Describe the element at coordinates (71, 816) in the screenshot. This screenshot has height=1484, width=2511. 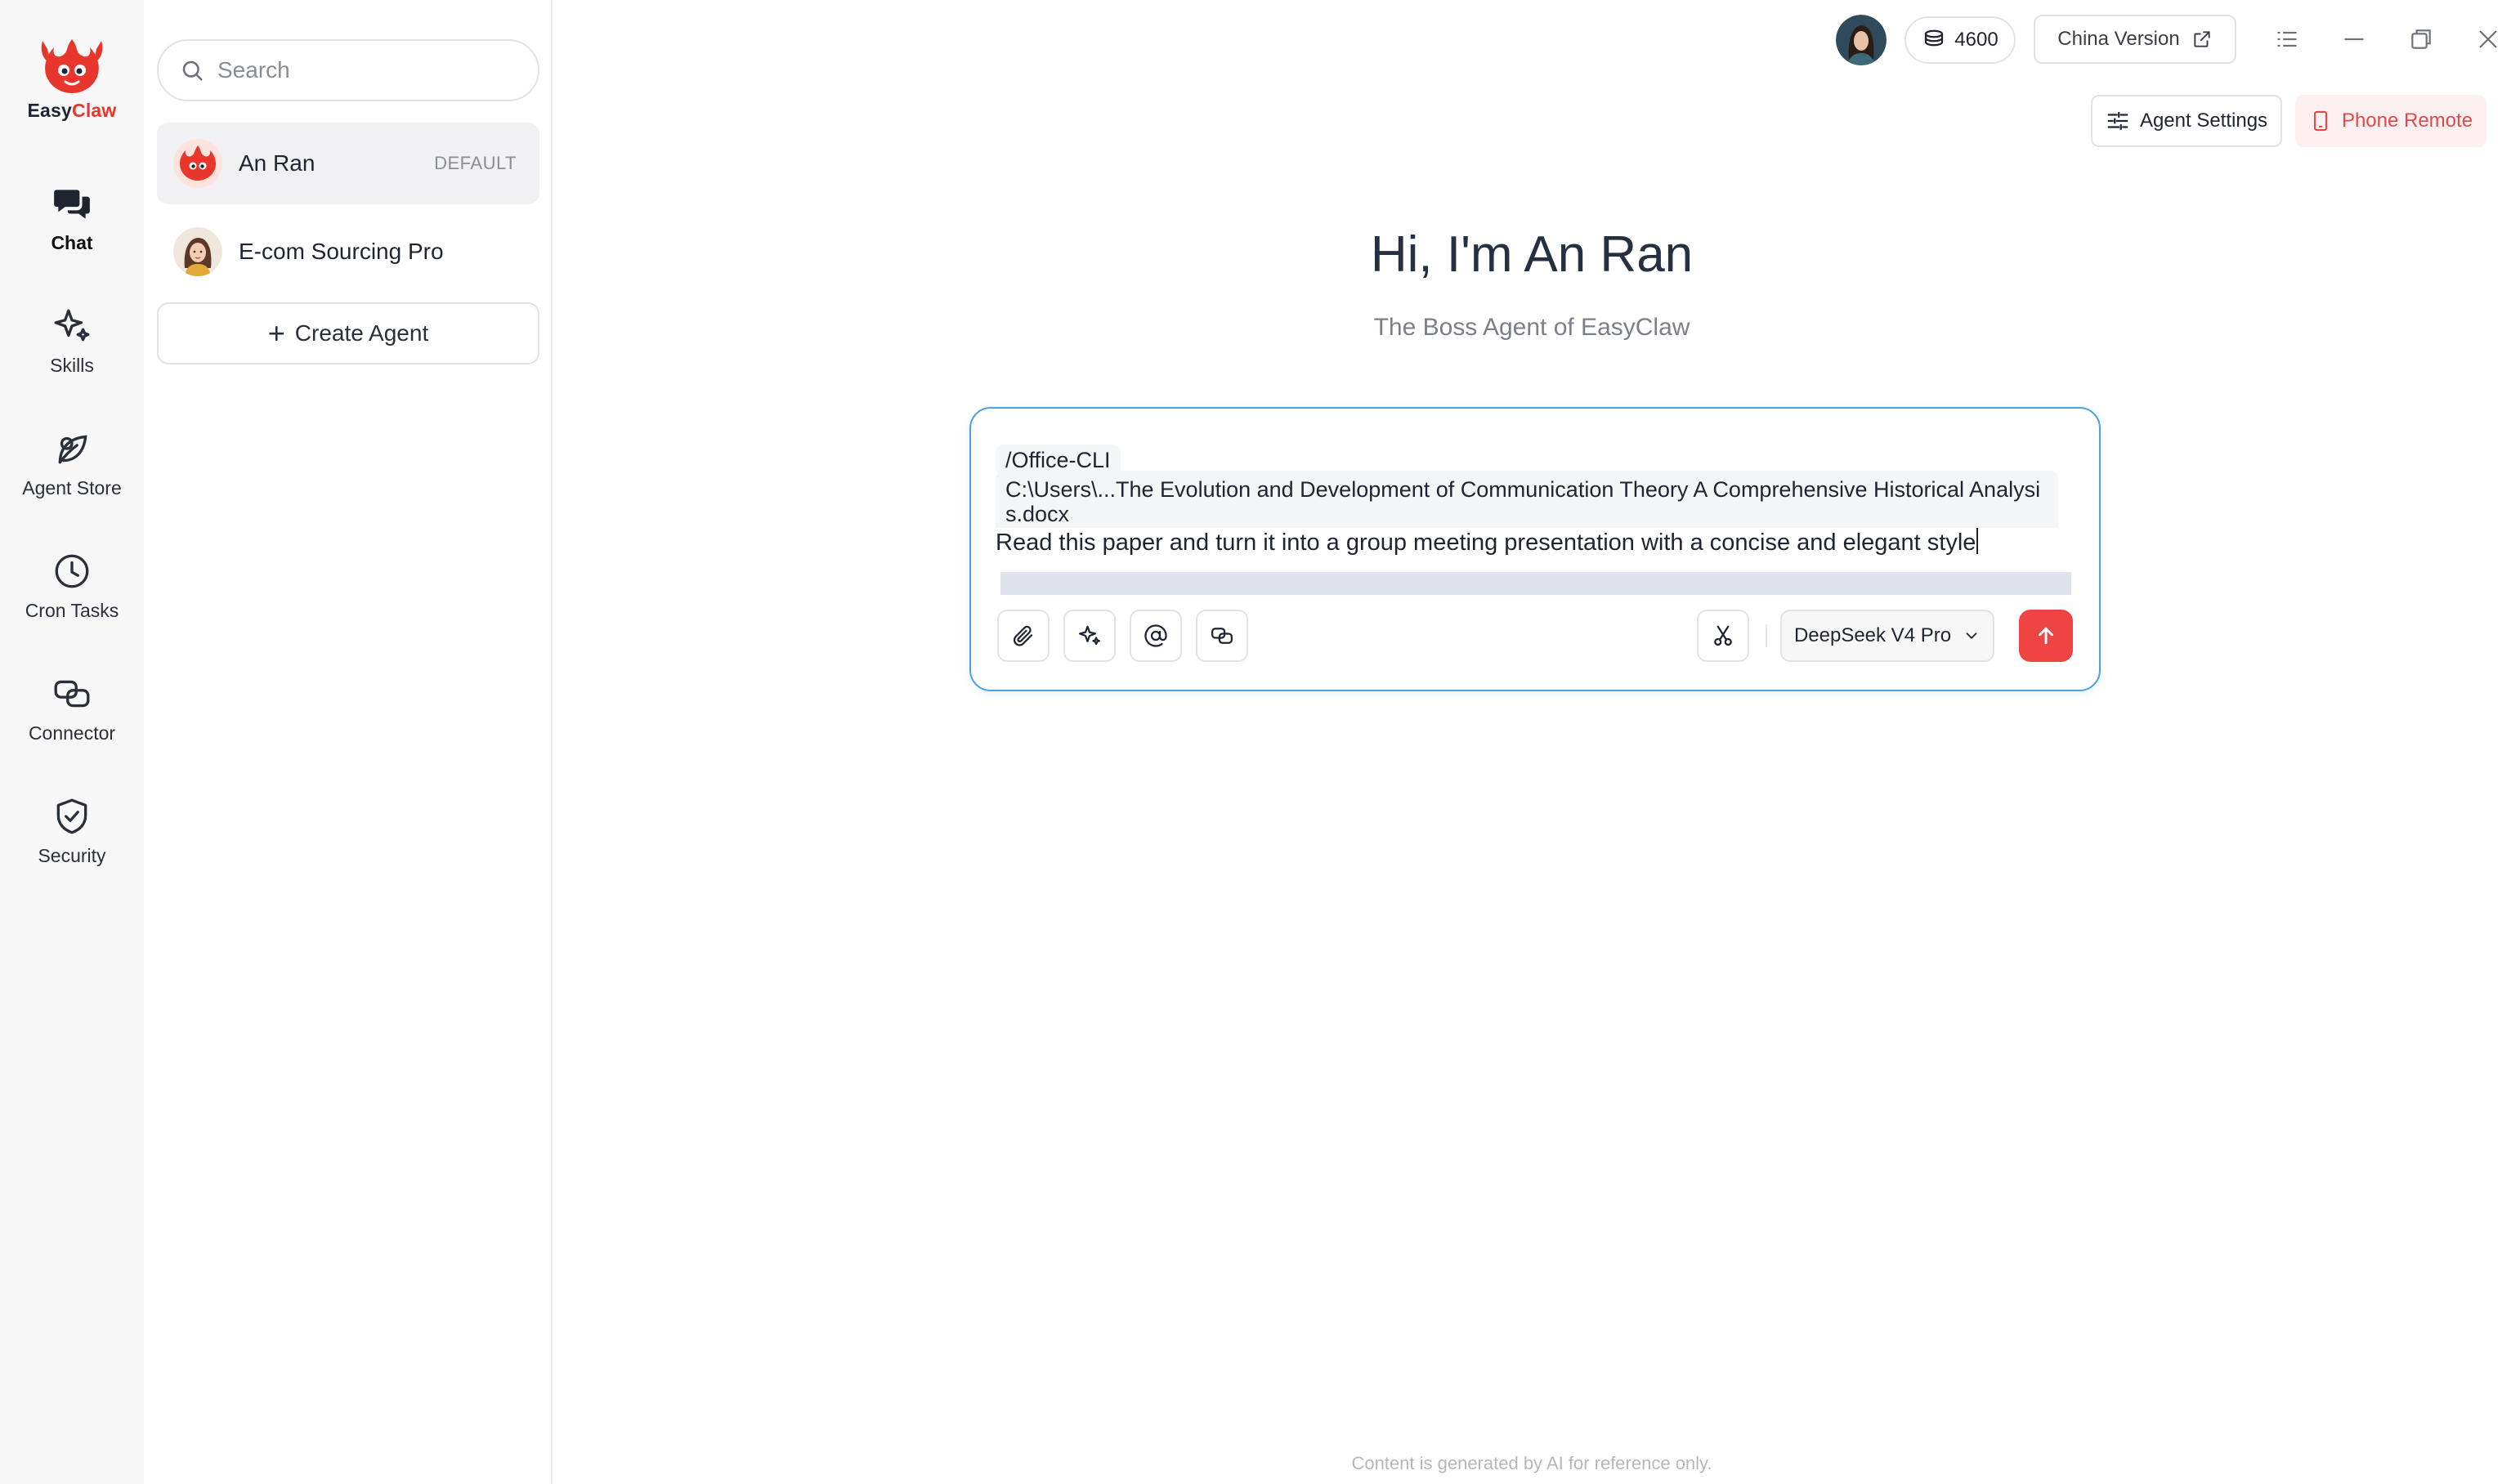
I see `shield-check-icon` at that location.